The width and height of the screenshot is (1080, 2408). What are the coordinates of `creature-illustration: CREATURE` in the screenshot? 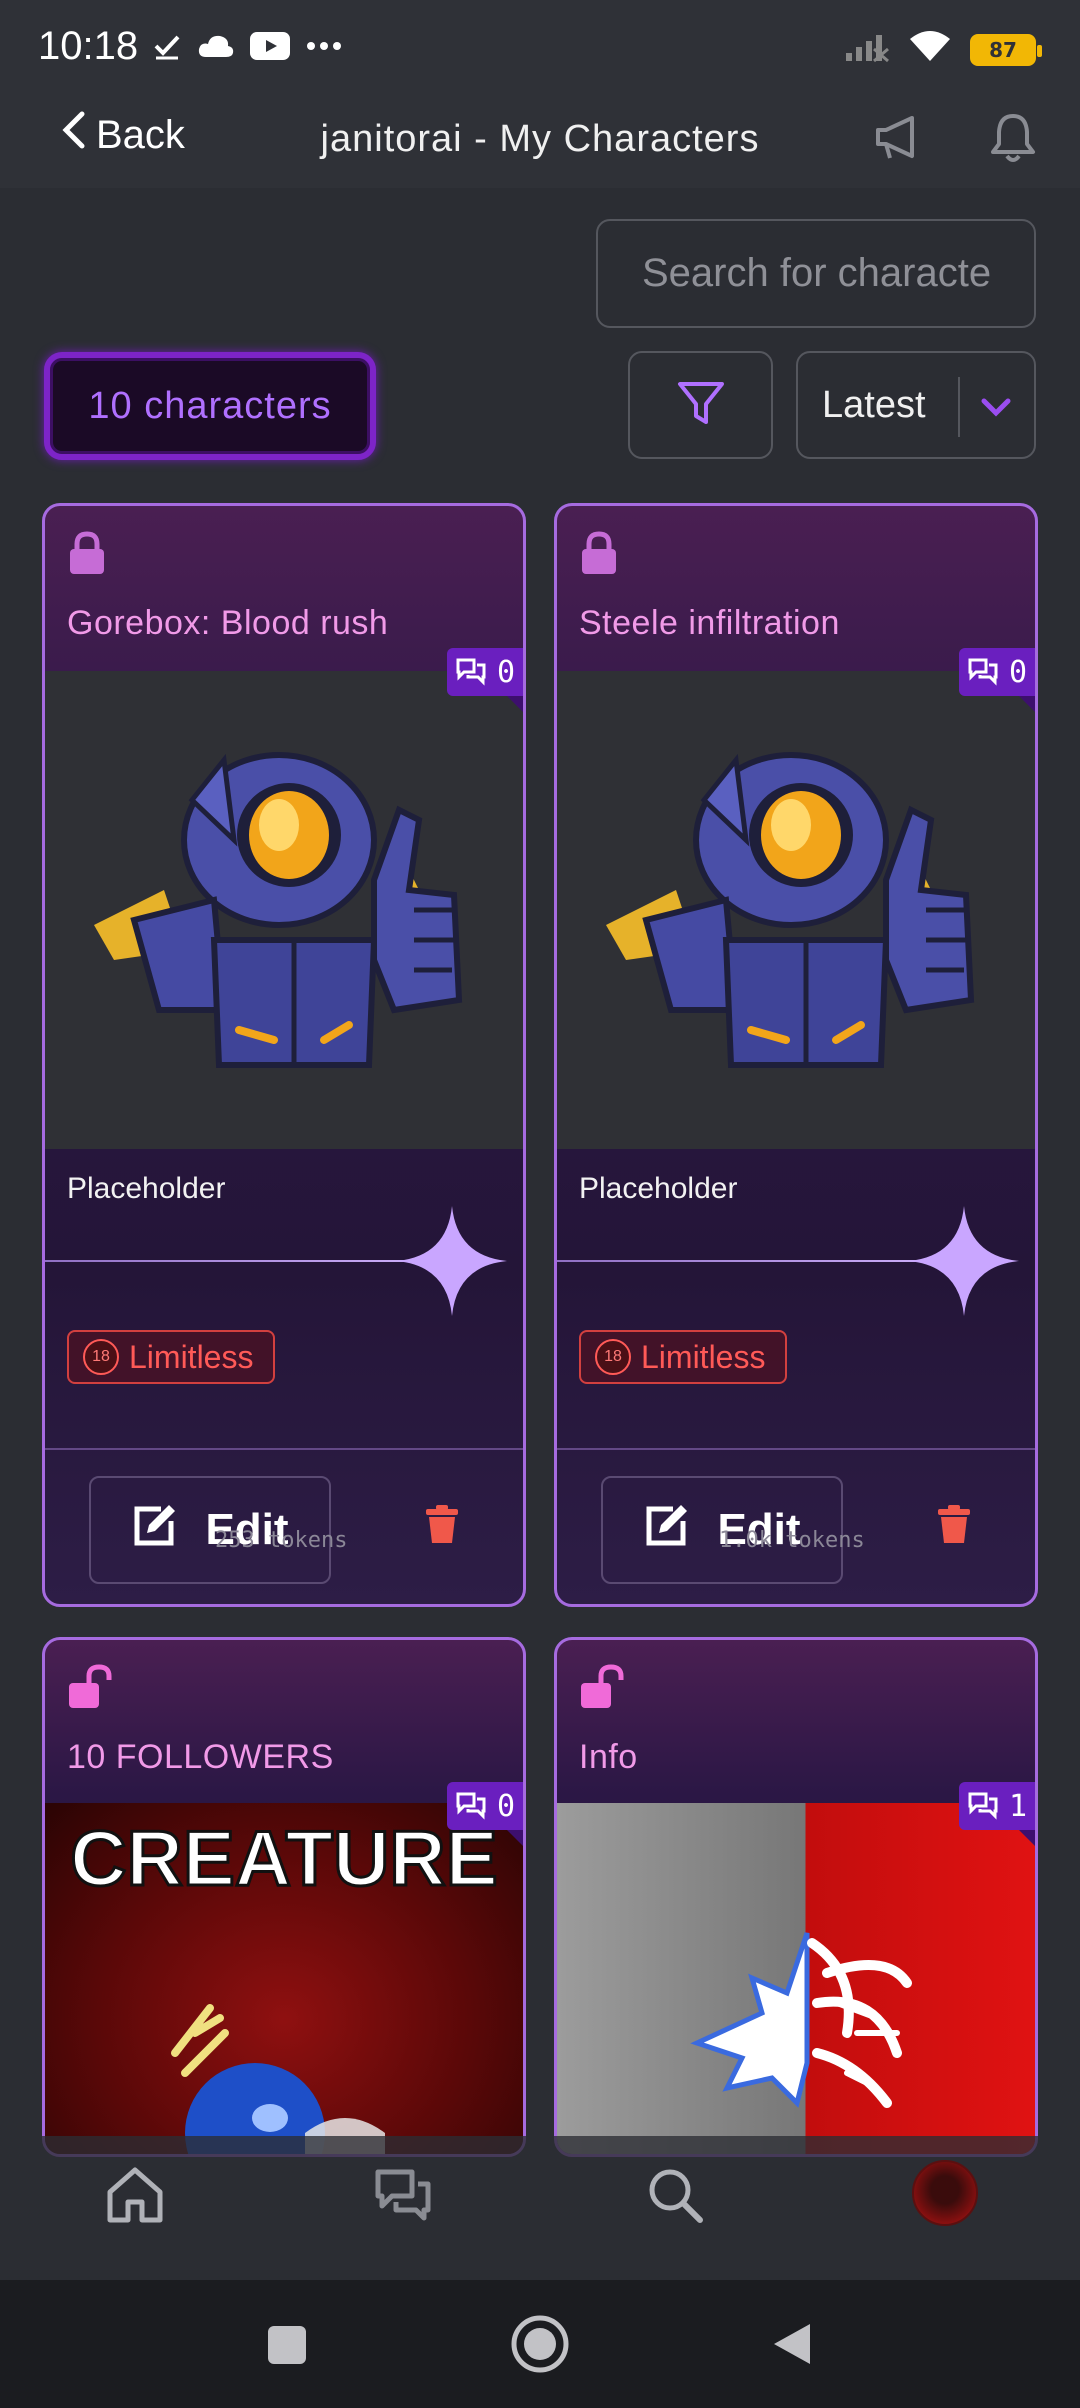 It's located at (284, 1983).